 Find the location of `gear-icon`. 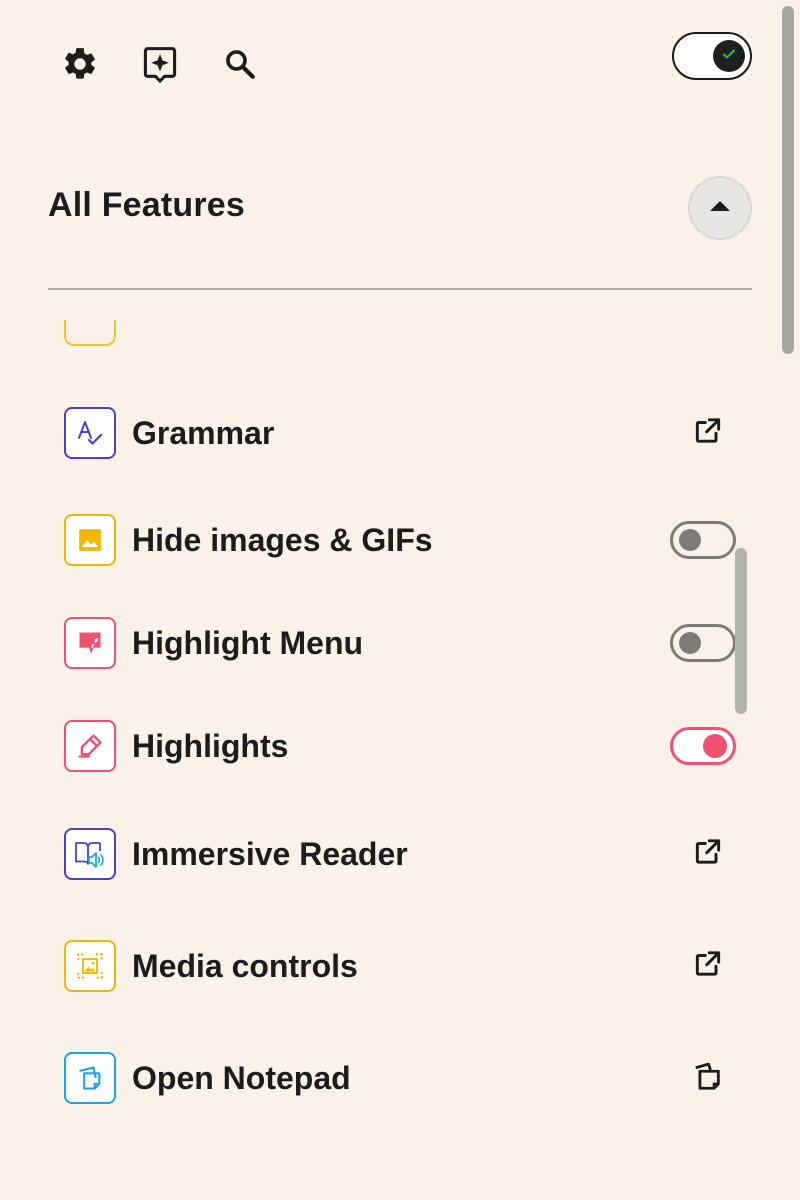

gear-icon is located at coordinates (80, 64).